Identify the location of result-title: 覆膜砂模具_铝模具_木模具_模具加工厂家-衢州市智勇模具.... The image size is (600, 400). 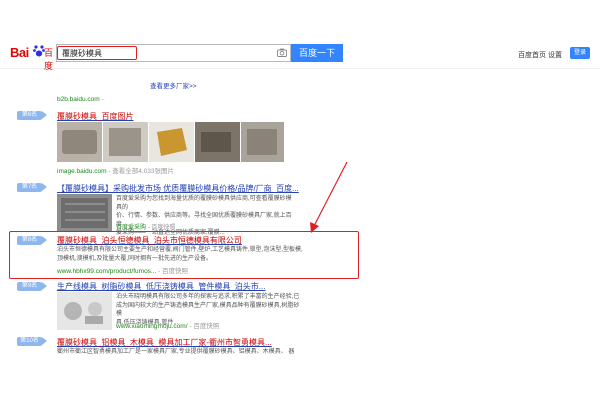
(164, 342).